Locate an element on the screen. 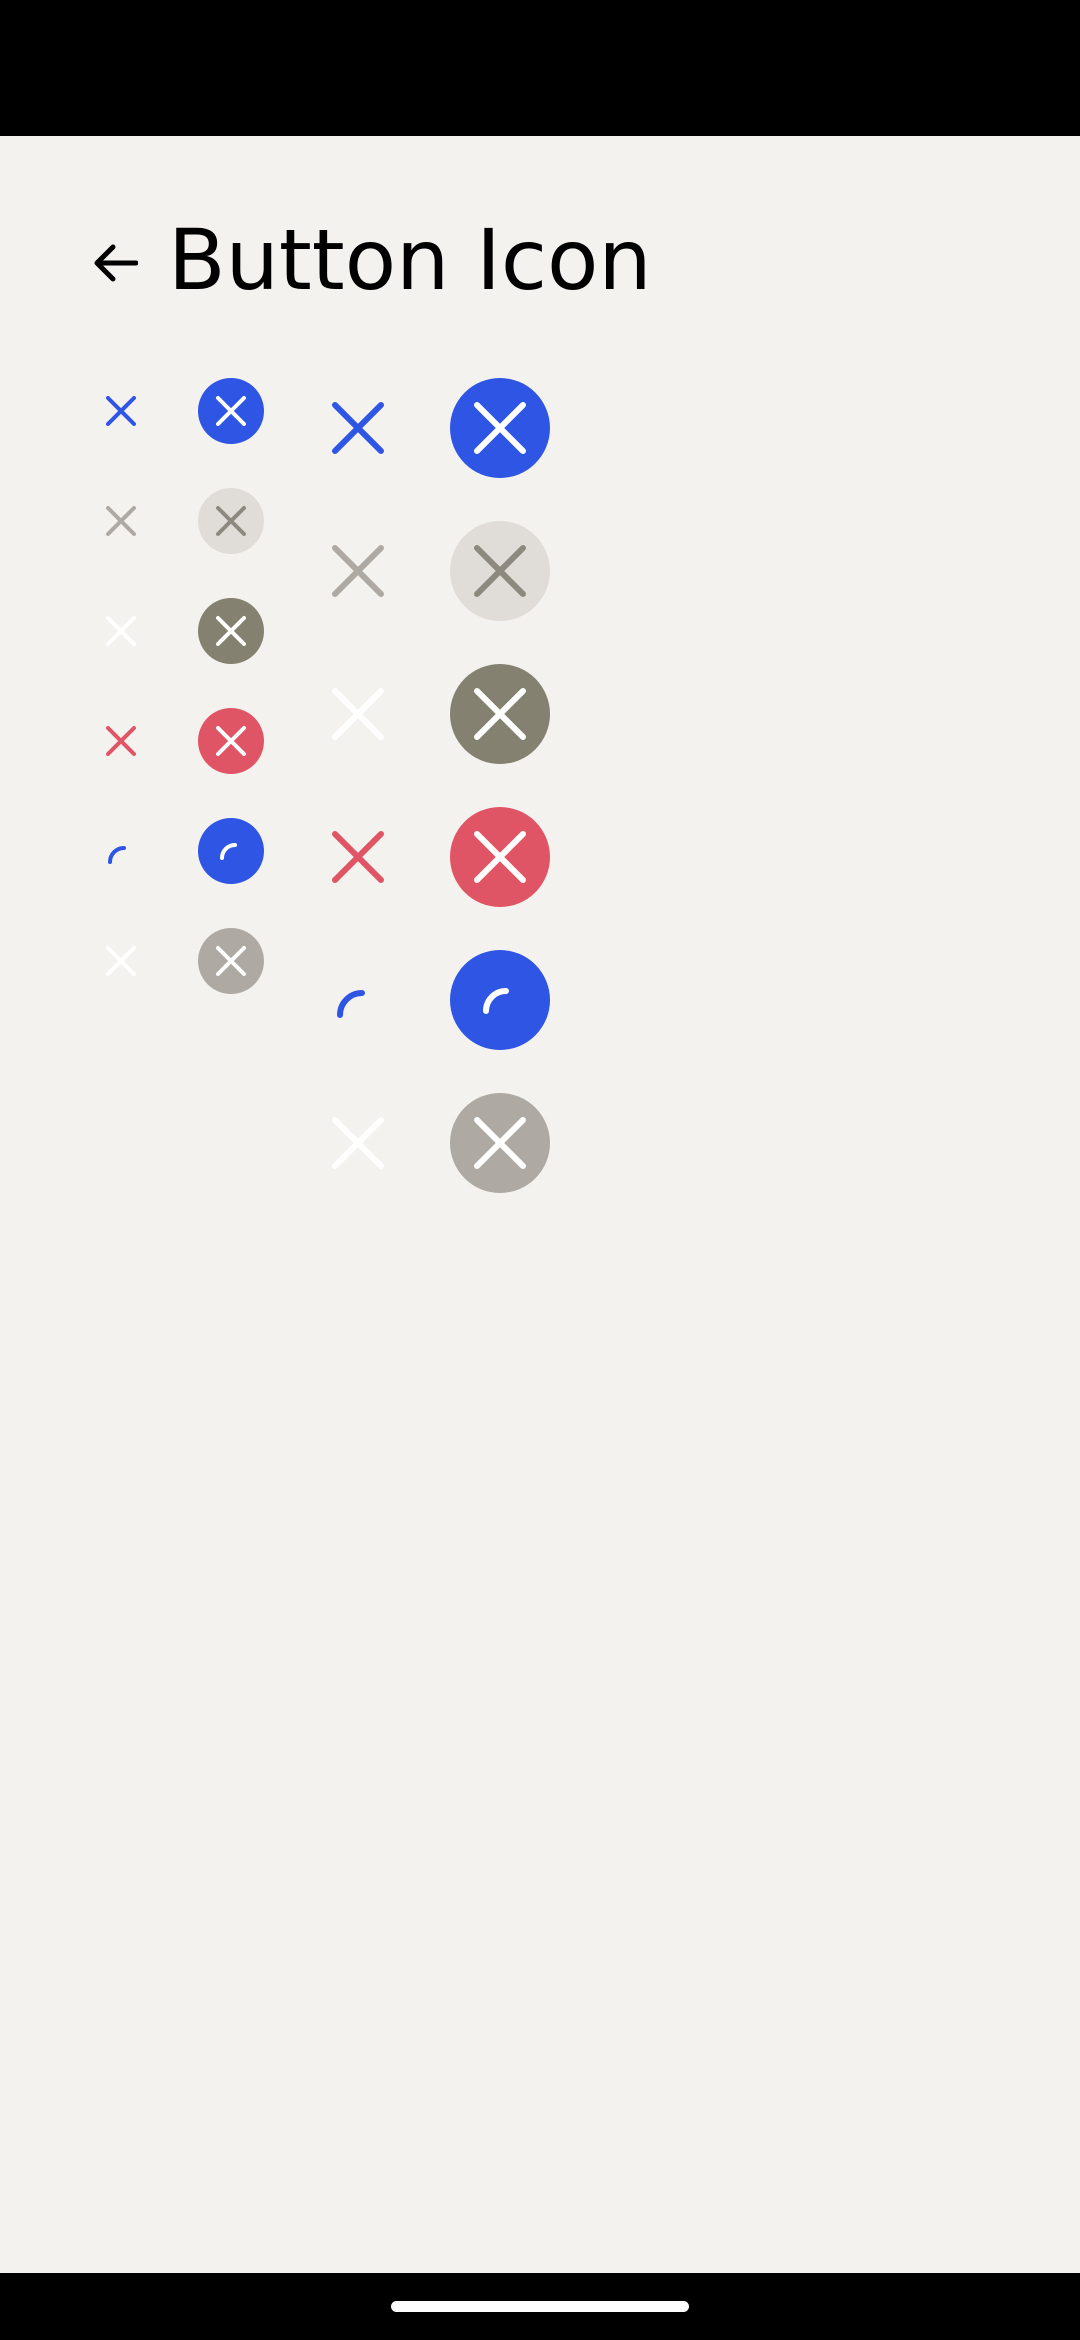 This screenshot has height=2340, width=1080. close-button-small-secondary is located at coordinates (121, 521).